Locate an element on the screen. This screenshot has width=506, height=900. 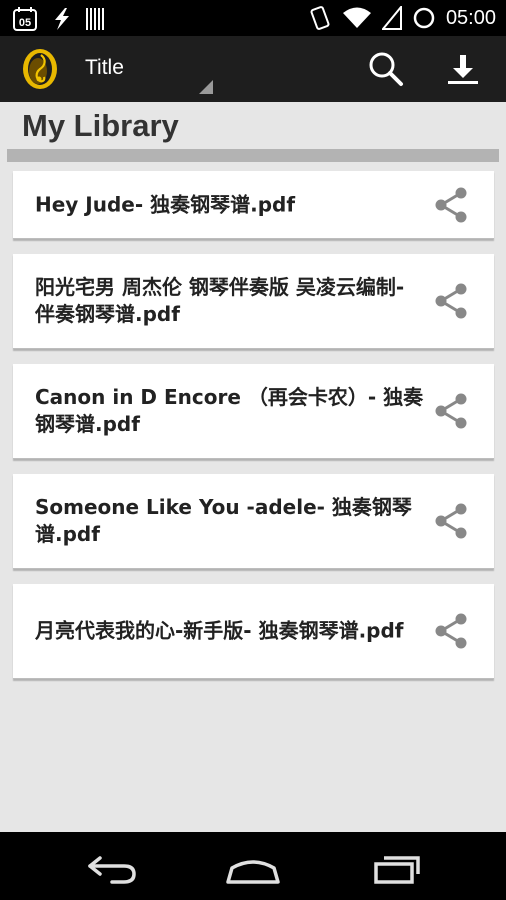
file-card: 月亮代表我的心-新手版- 独奏钢琴谱.pdf is located at coordinates (253, 631).